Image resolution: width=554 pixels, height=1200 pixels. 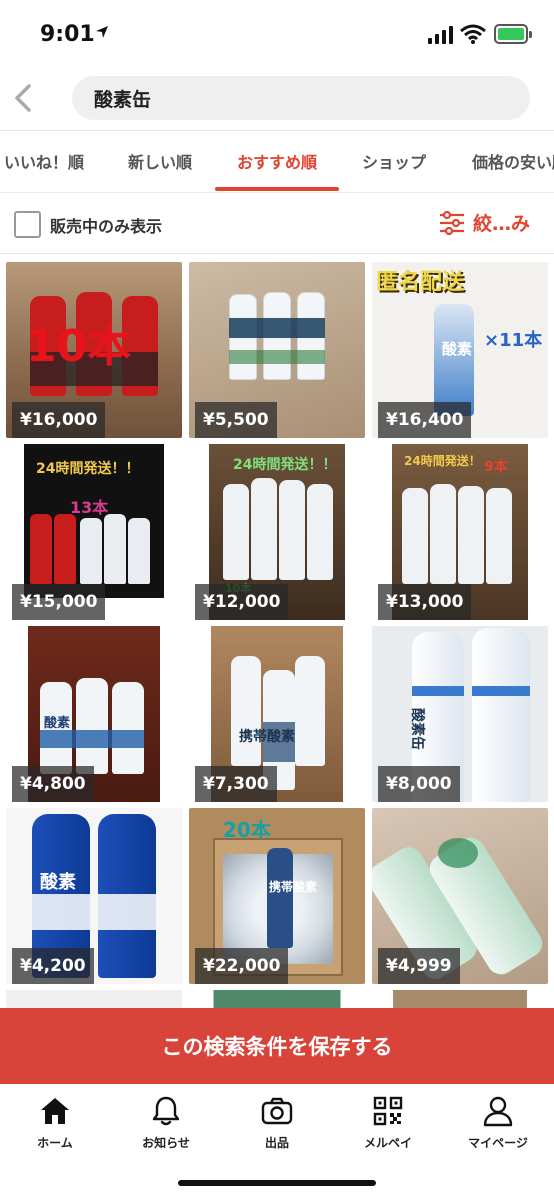 I want to click on nav-merpay-label: メルペイ, so click(x=387, y=1143).